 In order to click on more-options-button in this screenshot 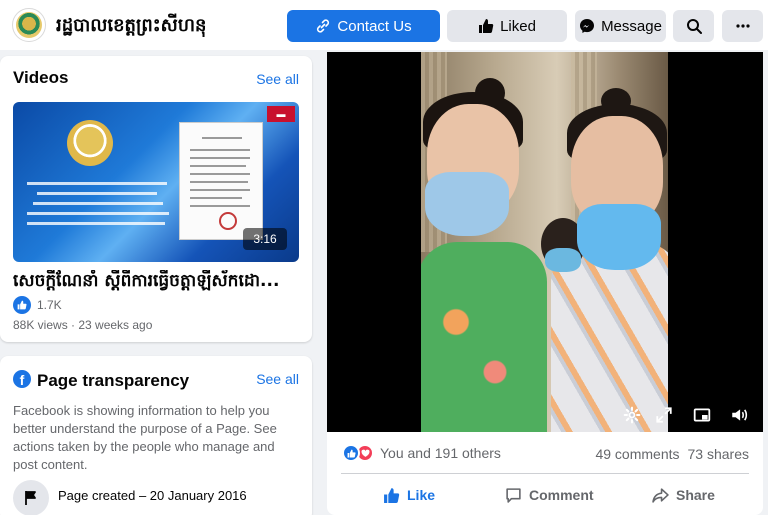, I will do `click(742, 26)`.